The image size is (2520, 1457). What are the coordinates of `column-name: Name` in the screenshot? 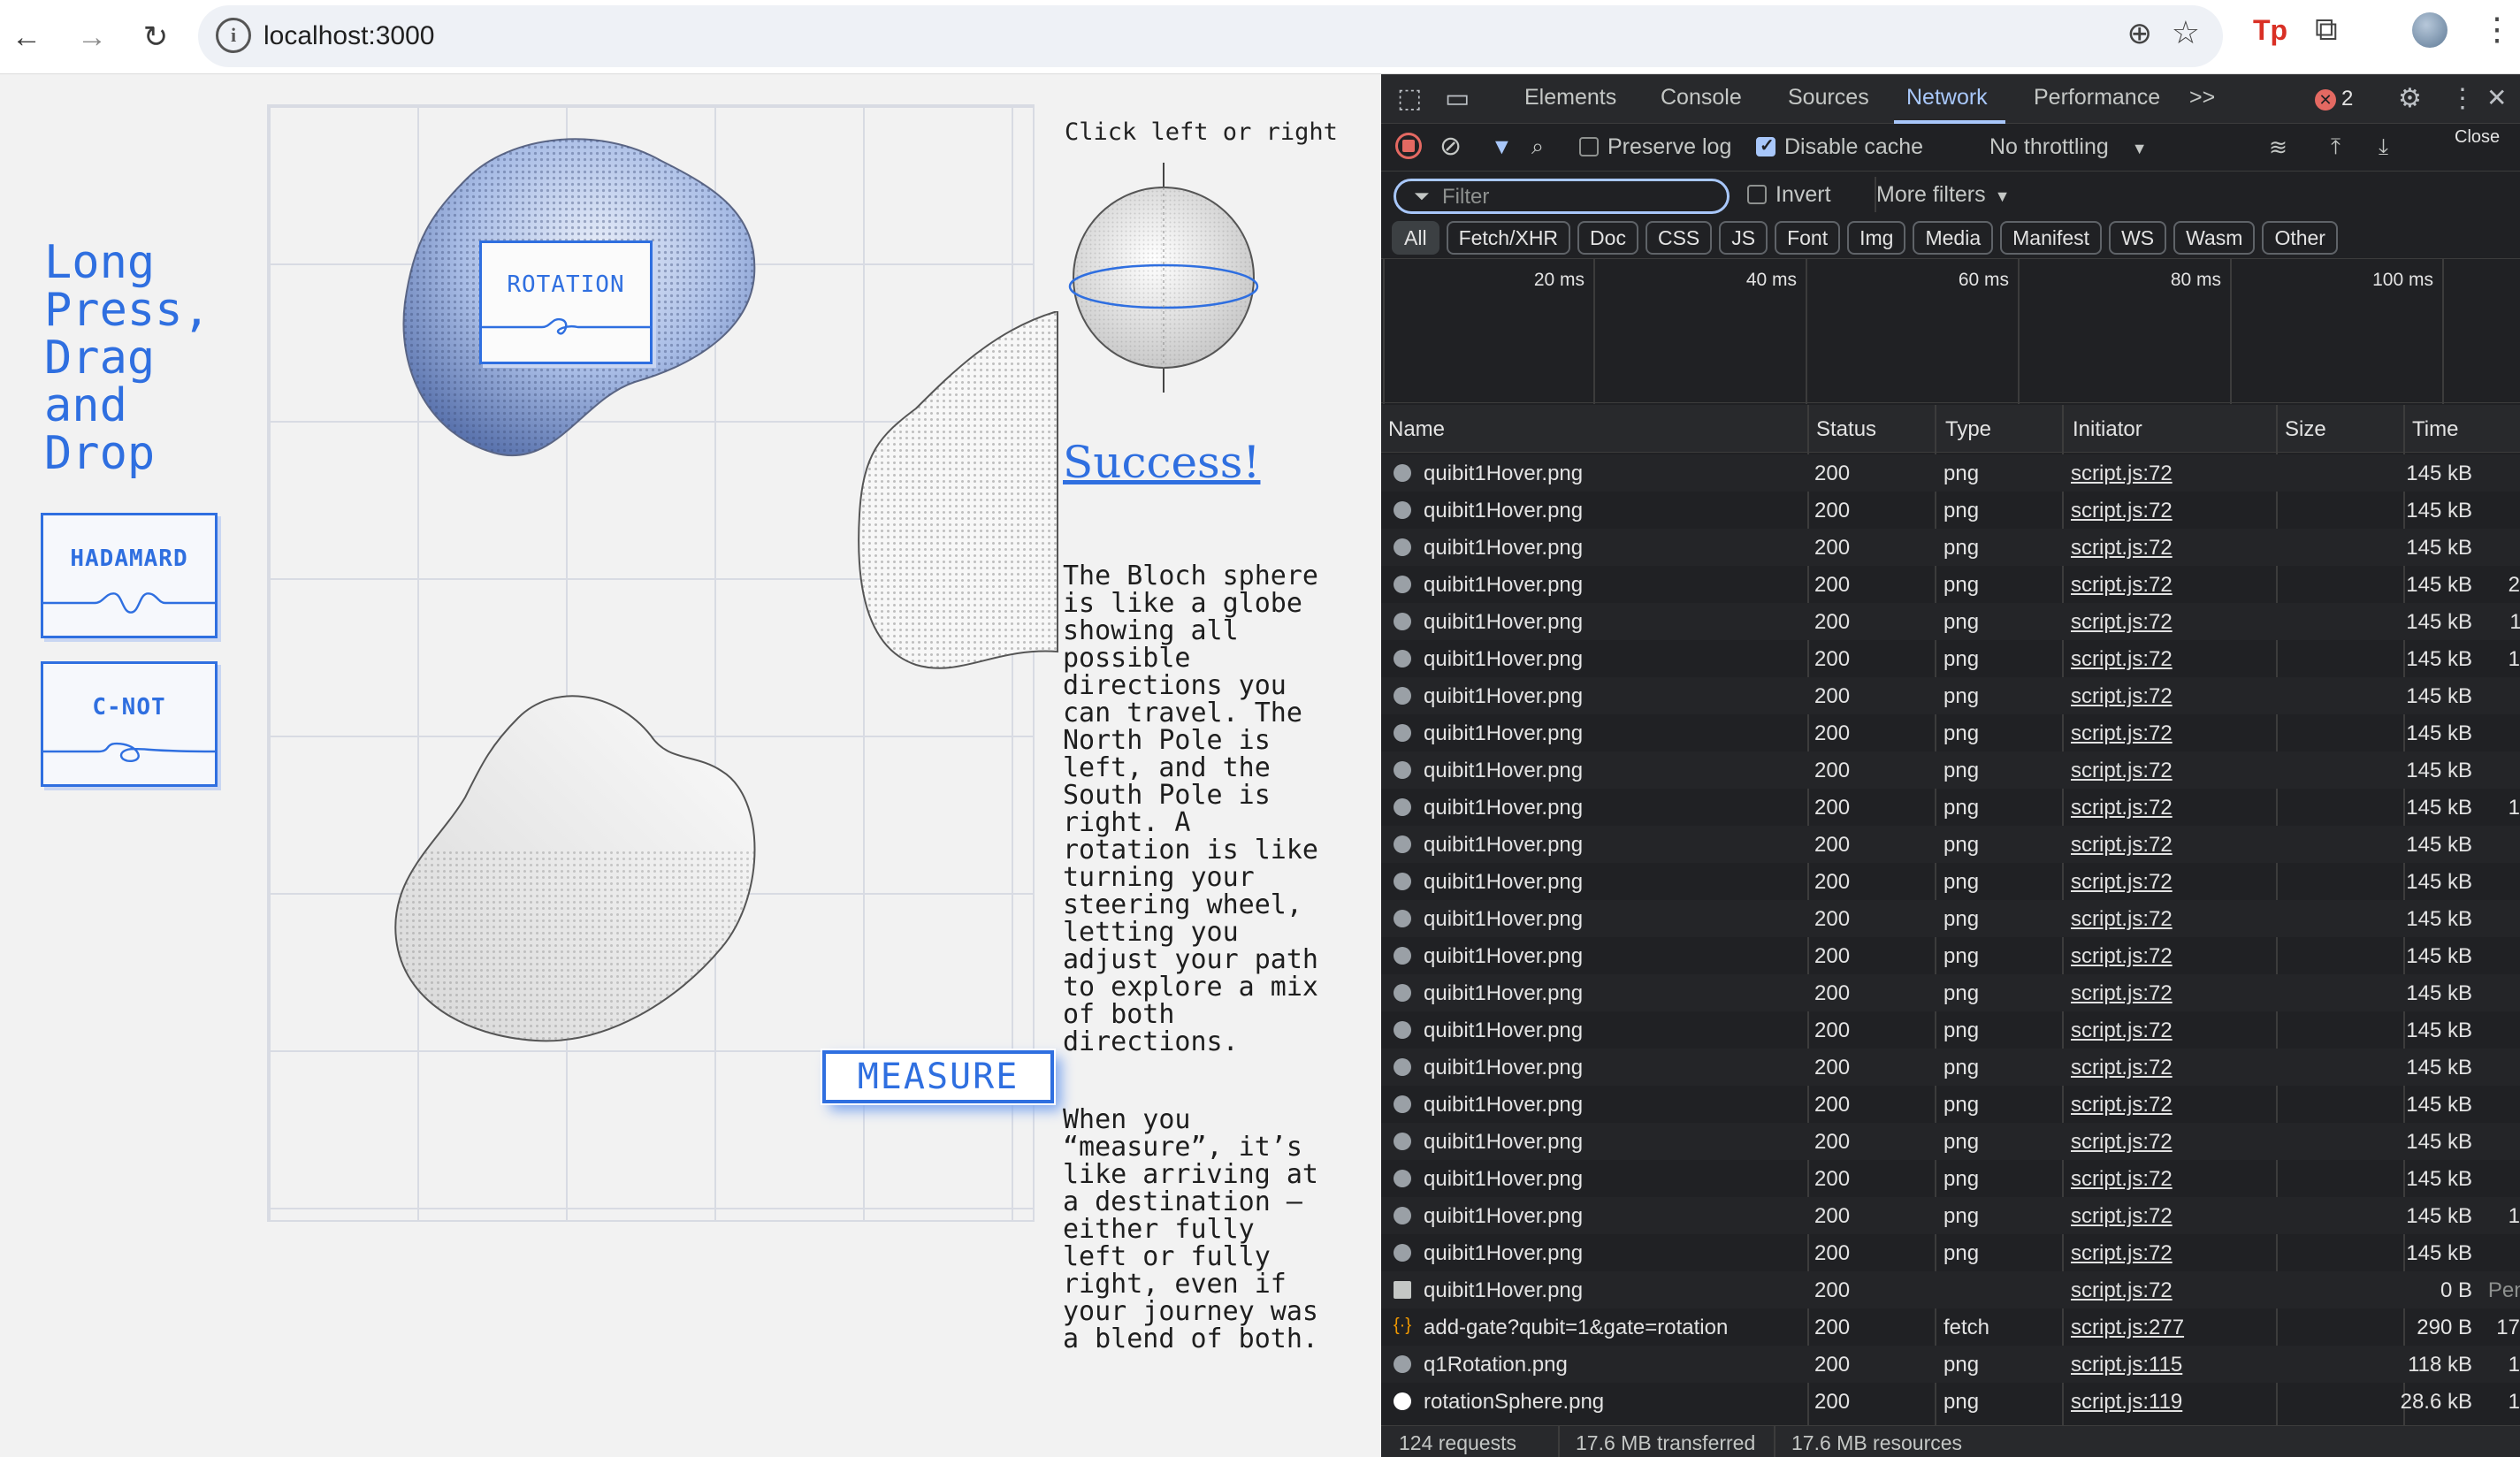 It's located at (1416, 429).